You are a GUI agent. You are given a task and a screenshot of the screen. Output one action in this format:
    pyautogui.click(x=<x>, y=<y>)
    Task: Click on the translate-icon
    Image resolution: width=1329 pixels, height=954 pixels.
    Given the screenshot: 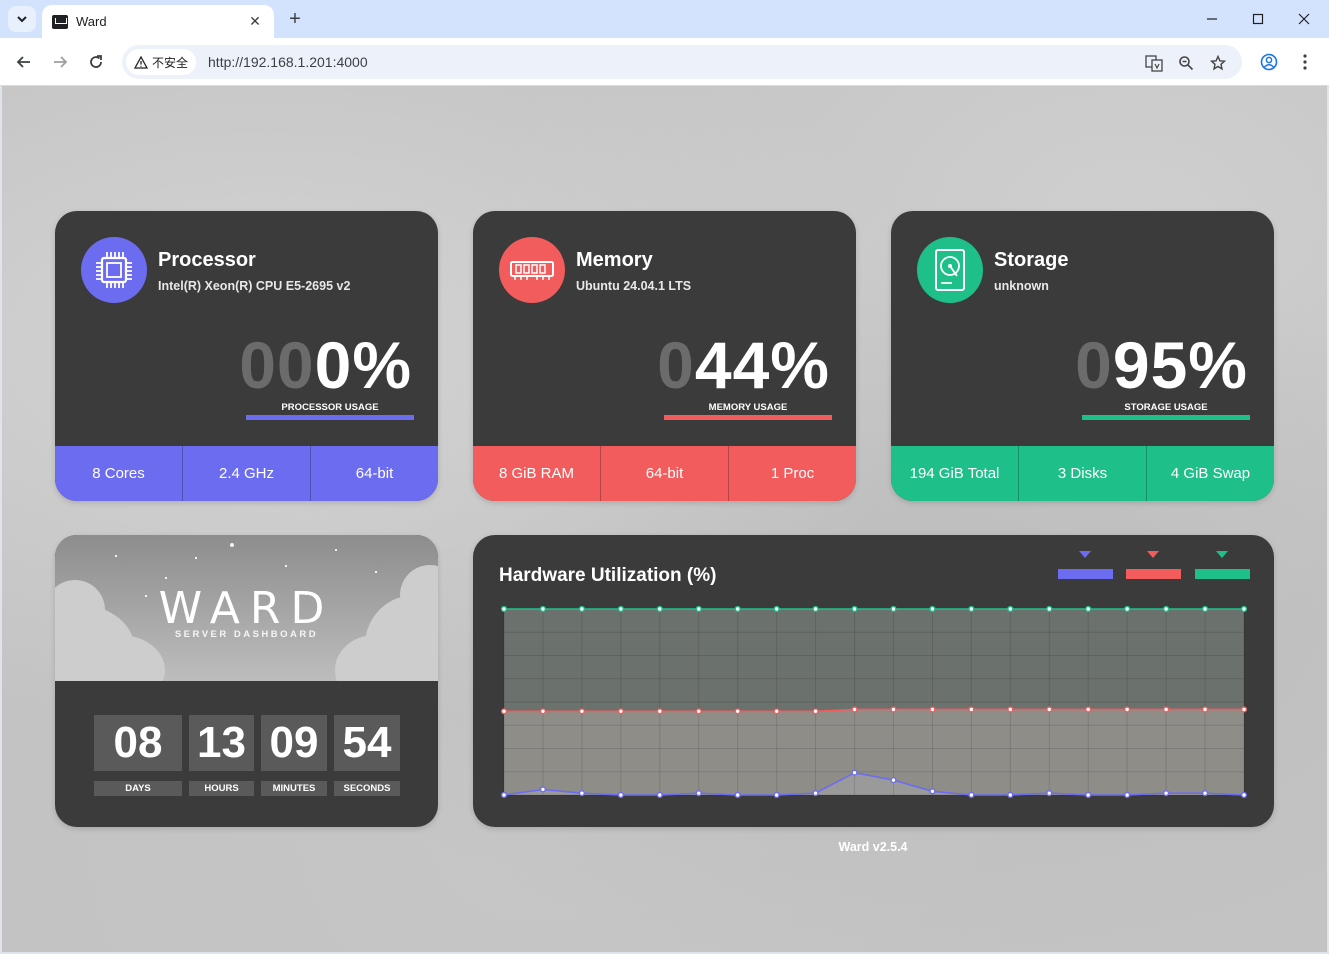 What is the action you would take?
    pyautogui.click(x=1154, y=63)
    